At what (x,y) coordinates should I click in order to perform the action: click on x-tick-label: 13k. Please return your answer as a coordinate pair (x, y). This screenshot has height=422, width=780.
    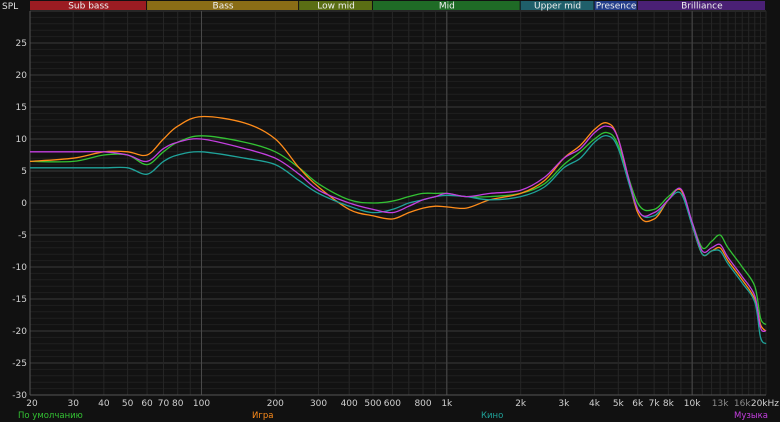
    Looking at the image, I should click on (720, 404).